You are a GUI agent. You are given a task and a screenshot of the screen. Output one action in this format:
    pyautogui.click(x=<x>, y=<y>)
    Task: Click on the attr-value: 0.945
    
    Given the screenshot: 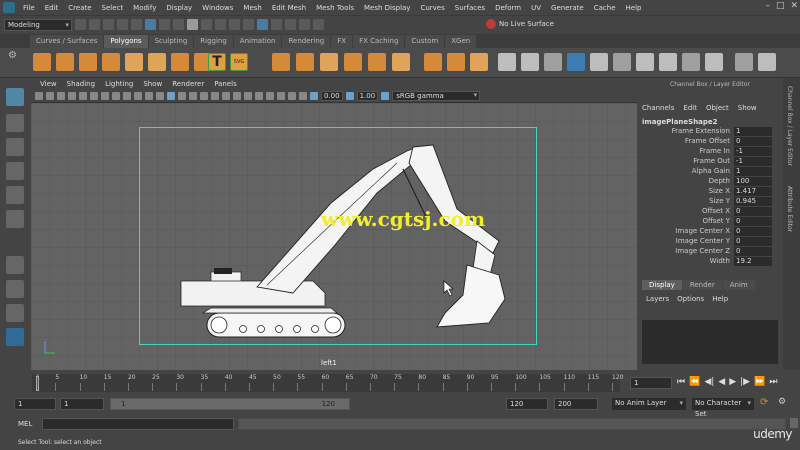 What is the action you would take?
    pyautogui.click(x=753, y=201)
    